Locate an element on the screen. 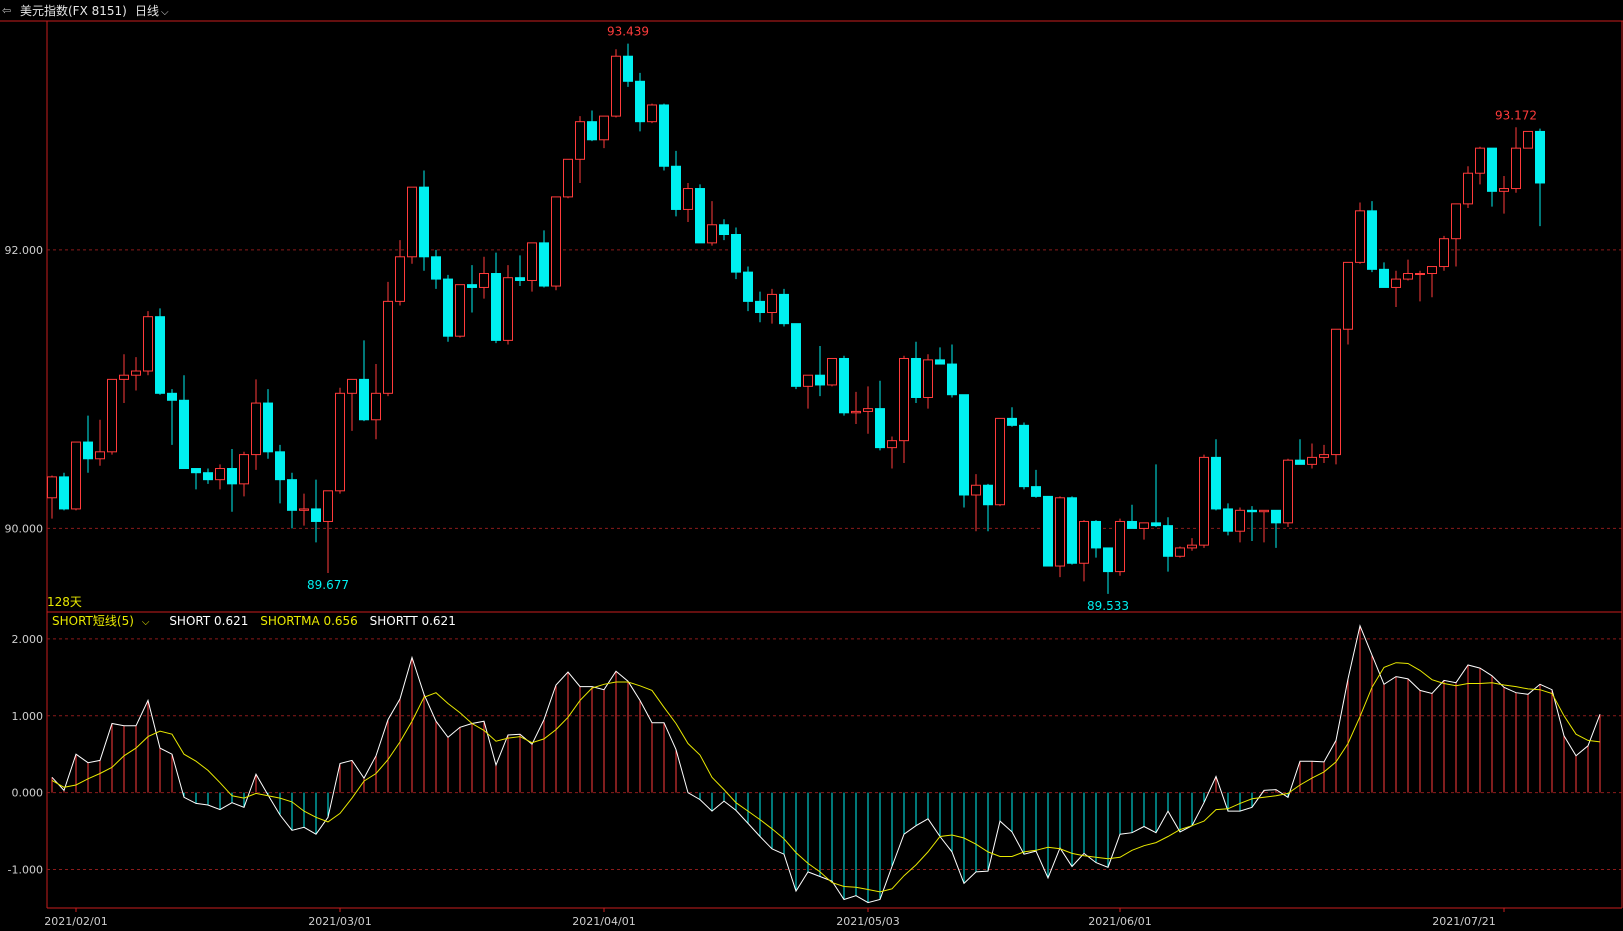  x-tick-label: 2021/04/01 is located at coordinates (603, 921).